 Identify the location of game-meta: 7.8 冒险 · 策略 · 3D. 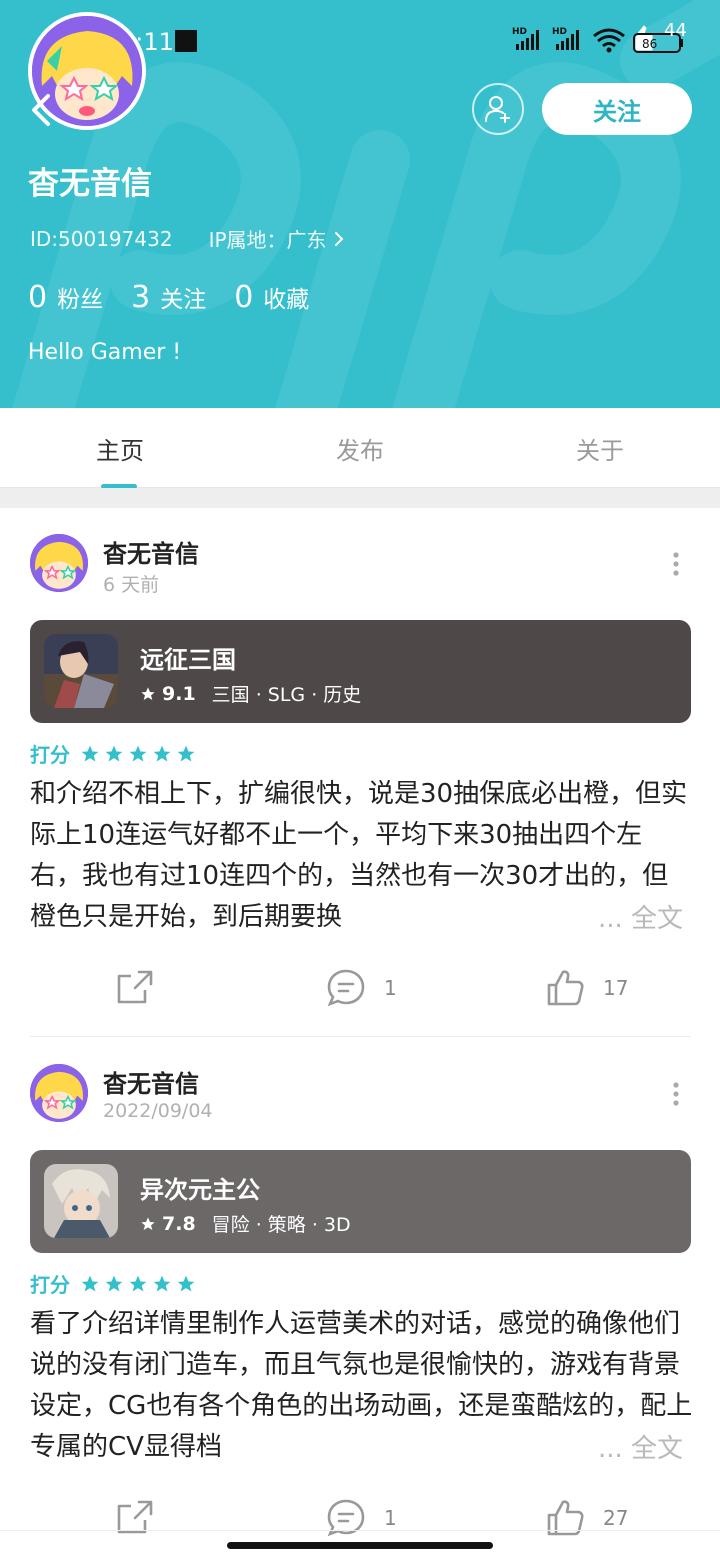
(245, 1223).